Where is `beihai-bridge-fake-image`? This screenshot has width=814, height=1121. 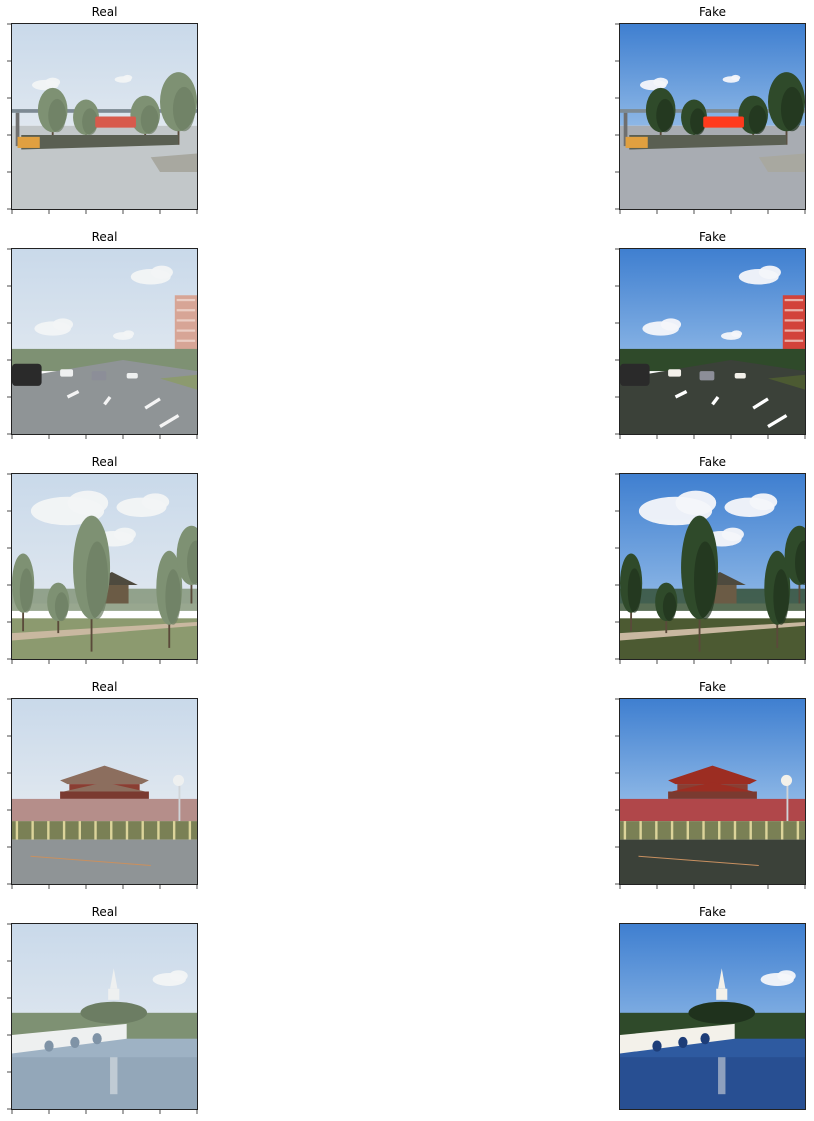 beihai-bridge-fake-image is located at coordinates (712, 1016).